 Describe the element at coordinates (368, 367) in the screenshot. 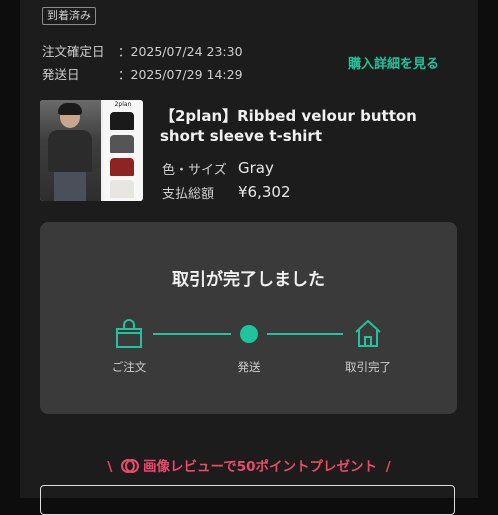

I see `step-label-complete: 取引完了` at that location.